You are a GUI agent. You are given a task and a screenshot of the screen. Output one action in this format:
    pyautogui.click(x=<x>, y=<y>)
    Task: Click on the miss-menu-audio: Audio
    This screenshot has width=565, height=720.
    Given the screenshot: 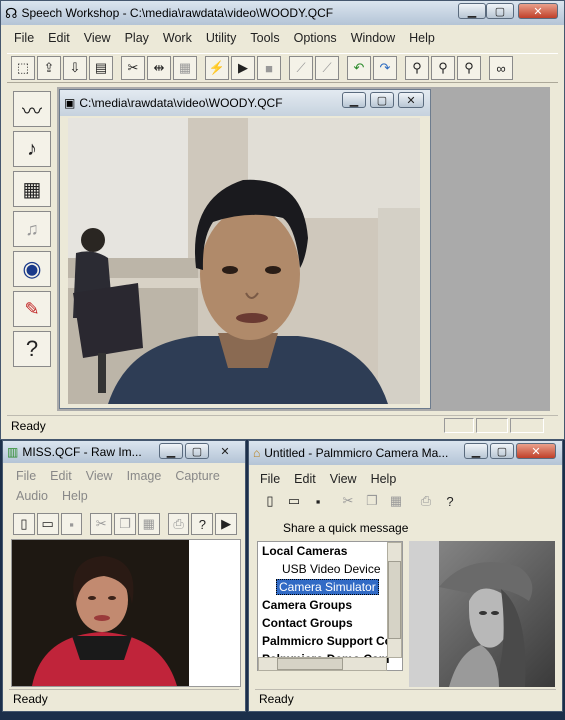 What is the action you would take?
    pyautogui.click(x=32, y=497)
    